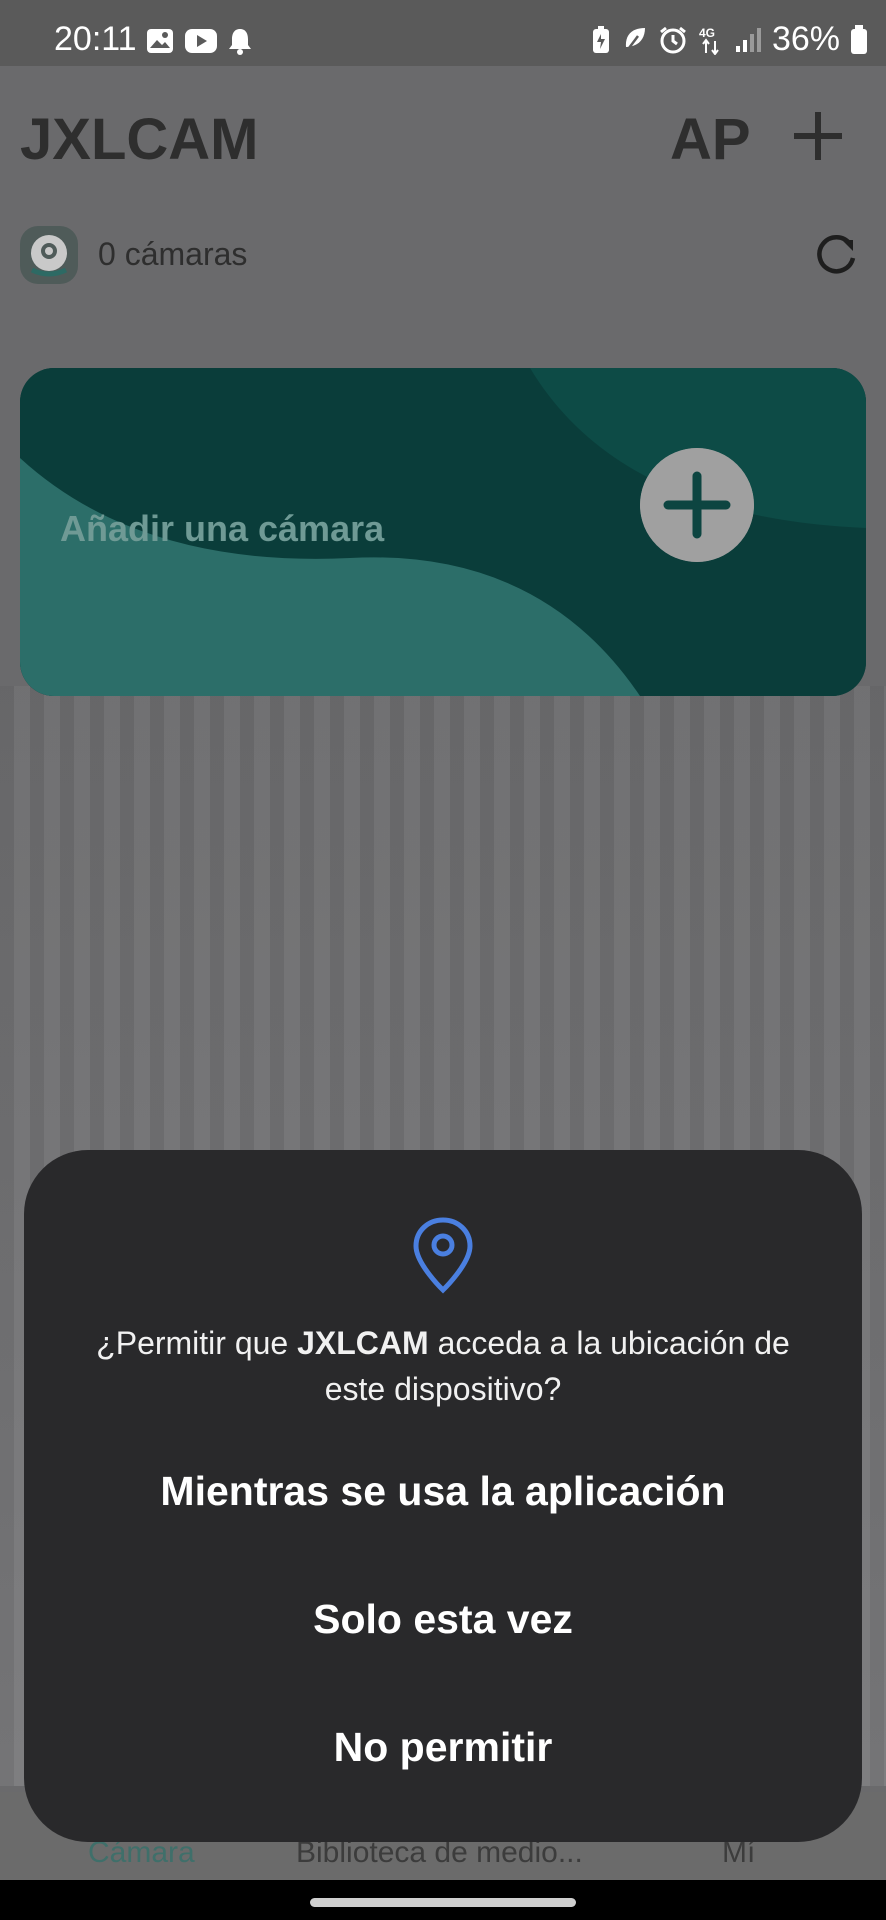  I want to click on leaf-icon, so click(634, 40).